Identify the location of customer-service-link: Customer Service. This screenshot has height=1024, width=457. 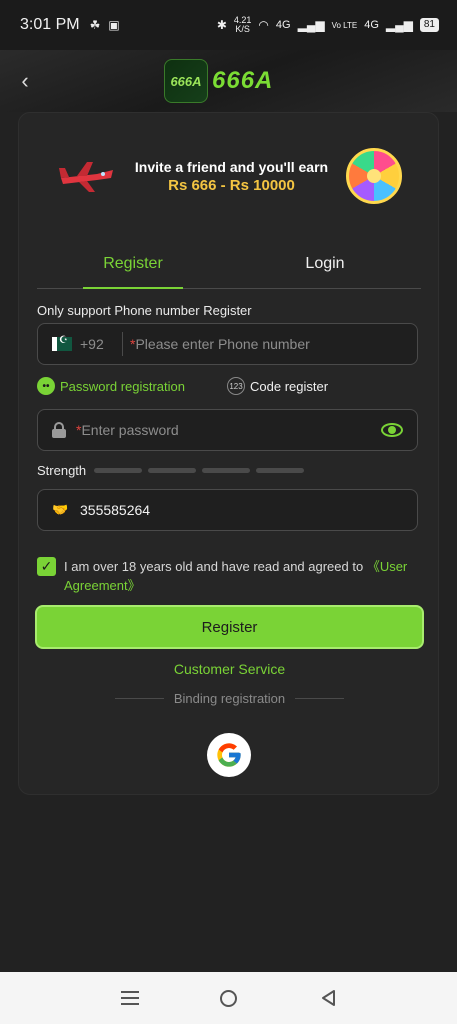
(229, 669).